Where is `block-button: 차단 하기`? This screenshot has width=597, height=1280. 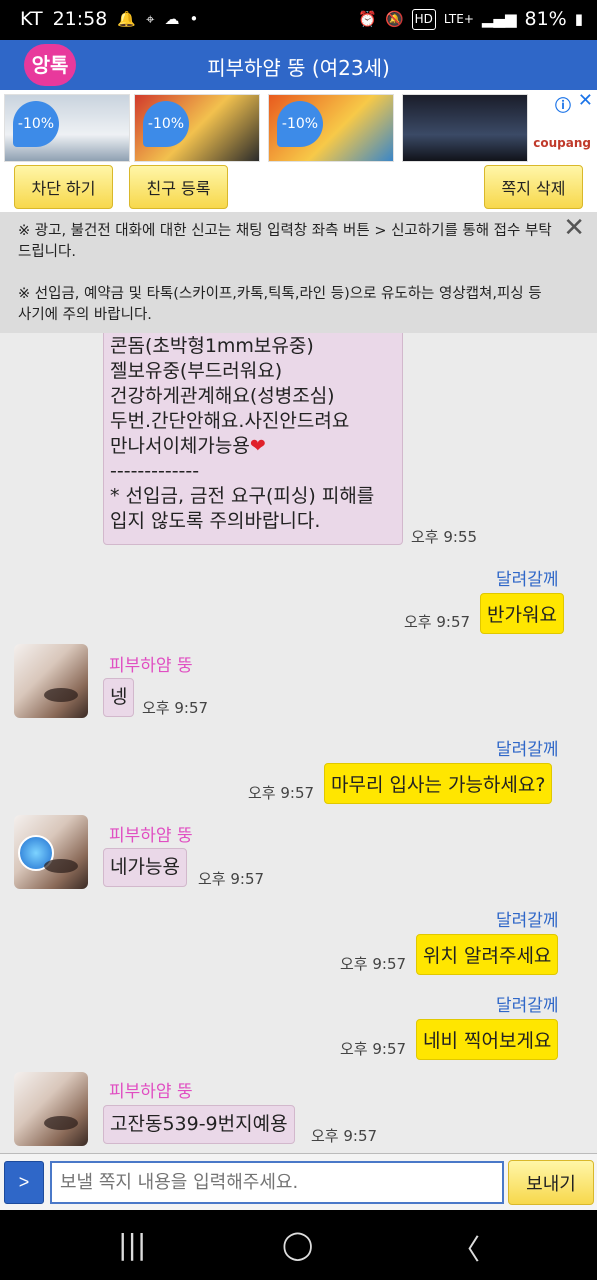 block-button: 차단 하기 is located at coordinates (63, 187).